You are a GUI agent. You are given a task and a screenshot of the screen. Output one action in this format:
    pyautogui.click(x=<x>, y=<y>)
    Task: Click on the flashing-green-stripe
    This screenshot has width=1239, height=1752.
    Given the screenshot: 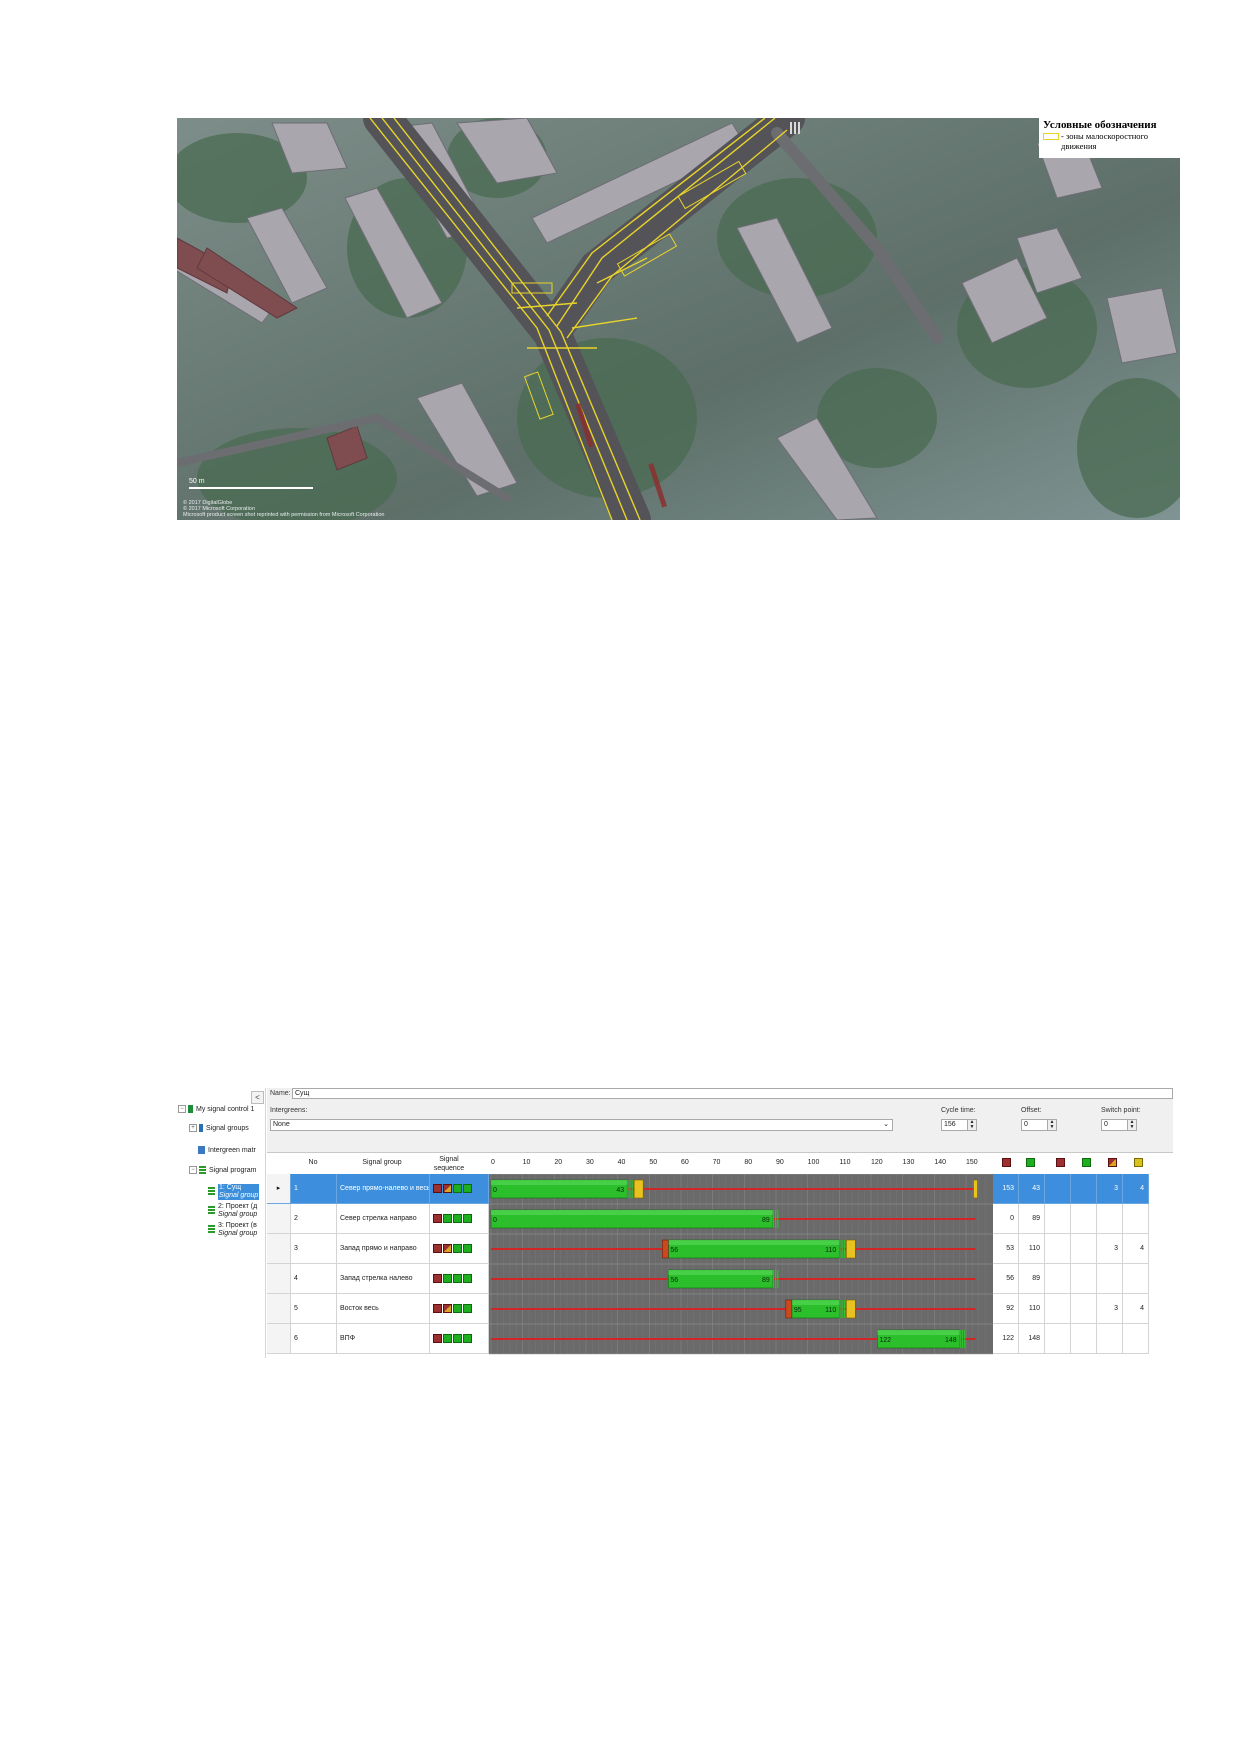 What is the action you would take?
    pyautogui.click(x=844, y=1309)
    